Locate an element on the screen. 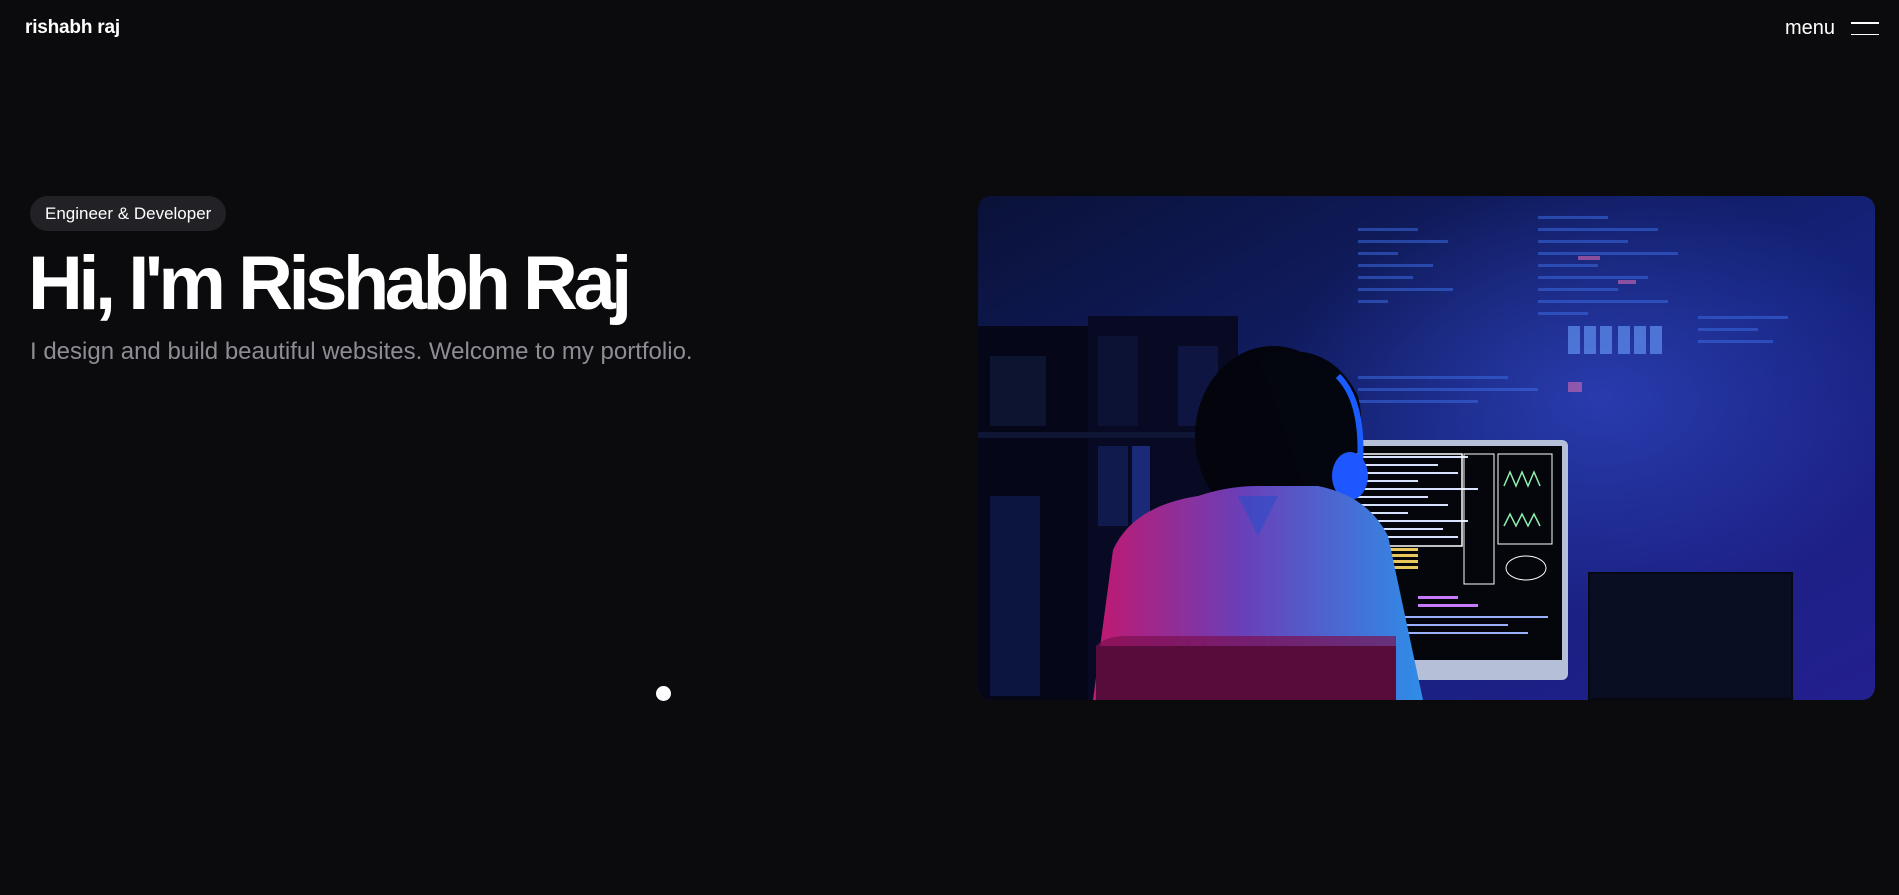 Image resolution: width=1899 pixels, height=895 pixels. site-logo: rishabh raj is located at coordinates (72, 28).